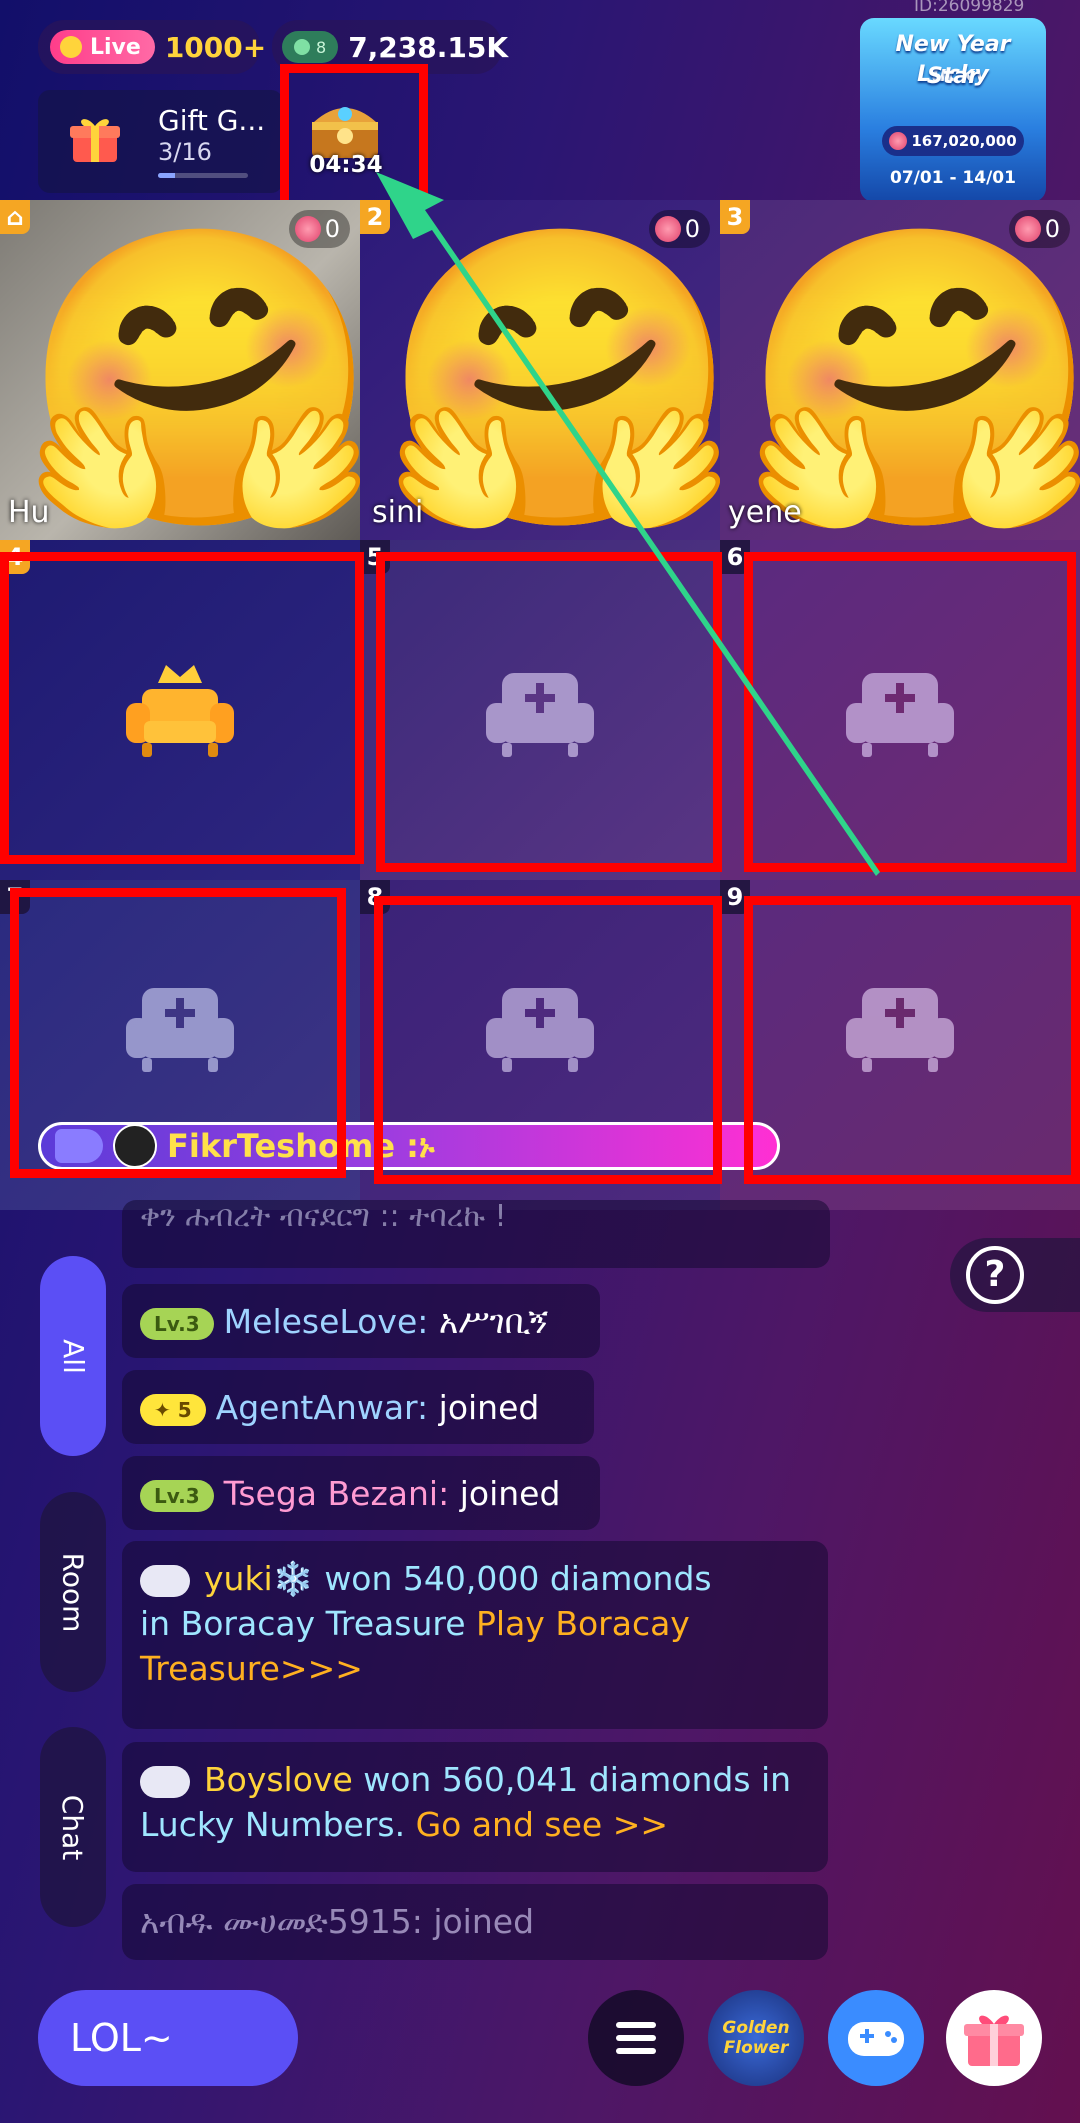 This screenshot has width=1080, height=2123. Describe the element at coordinates (361, 1321) in the screenshot. I see `chat-message-1: Lv.3 MeleseLove: አሥገቢኝ` at that location.